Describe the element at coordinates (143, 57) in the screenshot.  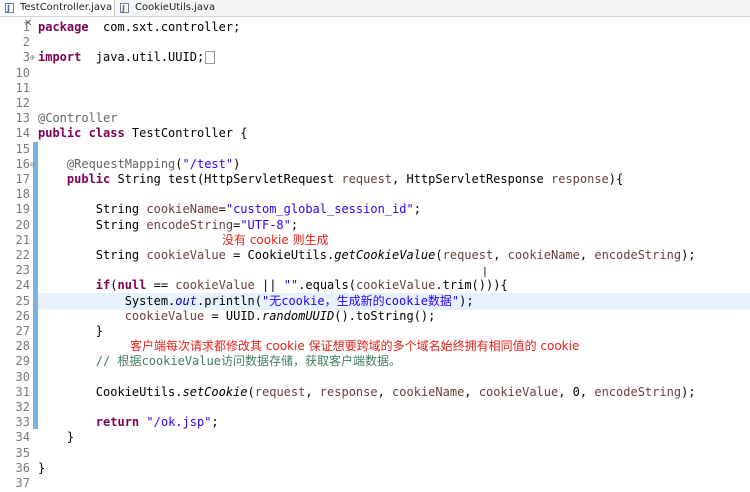
I see `code-token: java.util.UUID;` at that location.